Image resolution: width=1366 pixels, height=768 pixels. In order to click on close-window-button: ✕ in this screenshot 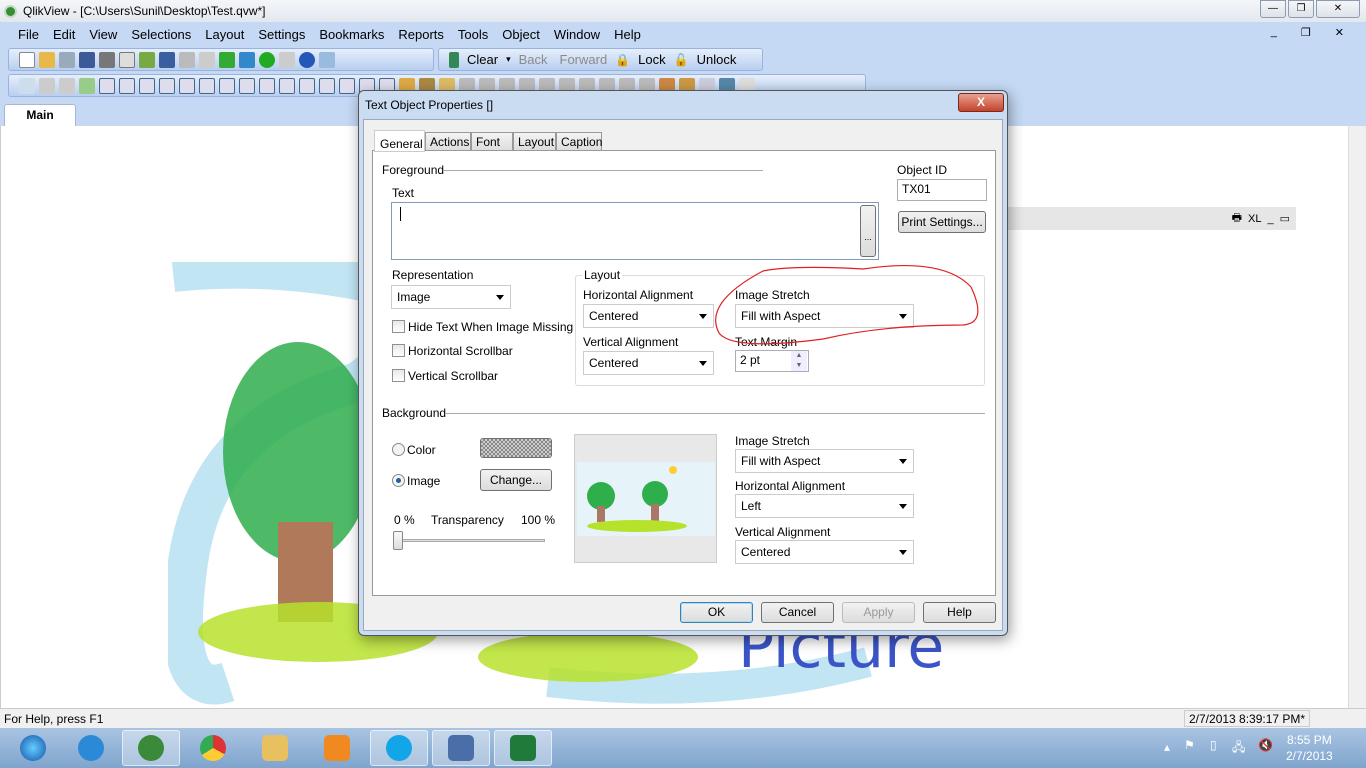, I will do `click(1338, 9)`.